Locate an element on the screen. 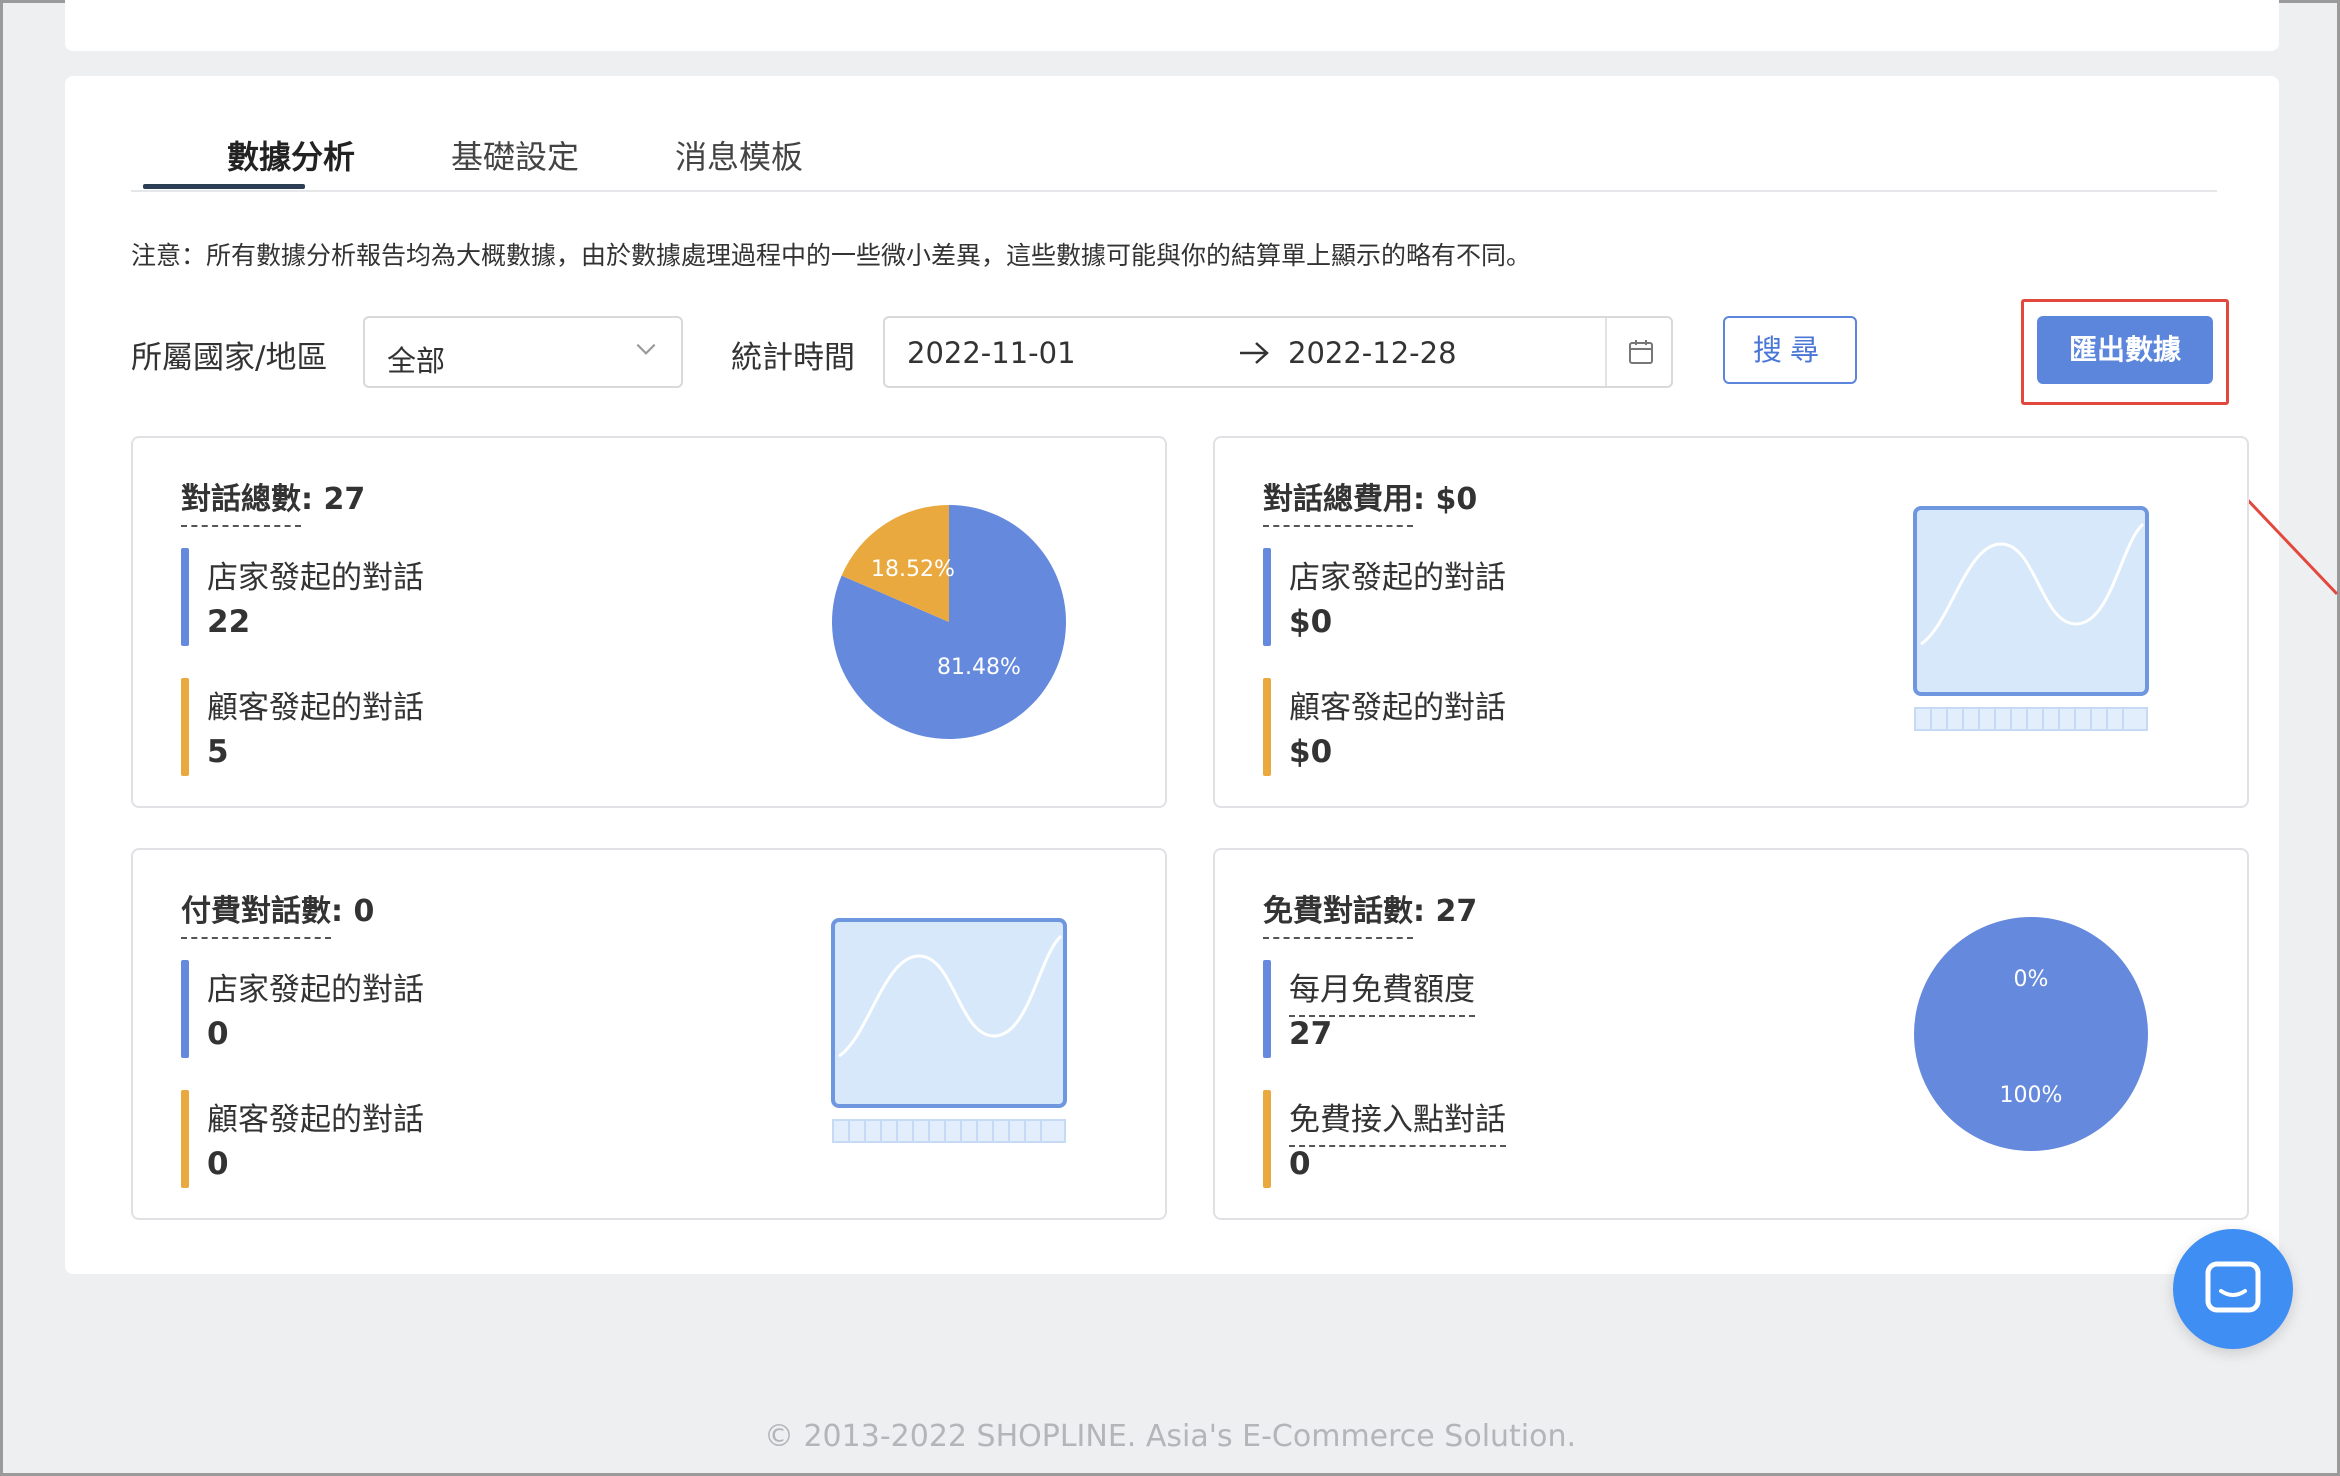 The height and width of the screenshot is (1476, 2340). conversation-pie-chart: 81.48% 18.52% is located at coordinates (949, 622).